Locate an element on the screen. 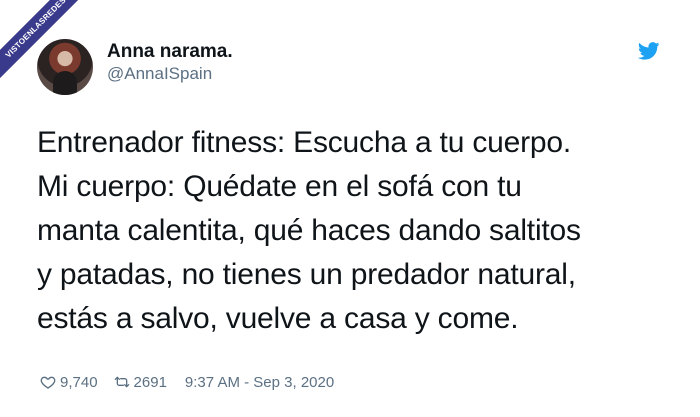  avatar-figure is located at coordinates (65, 83).